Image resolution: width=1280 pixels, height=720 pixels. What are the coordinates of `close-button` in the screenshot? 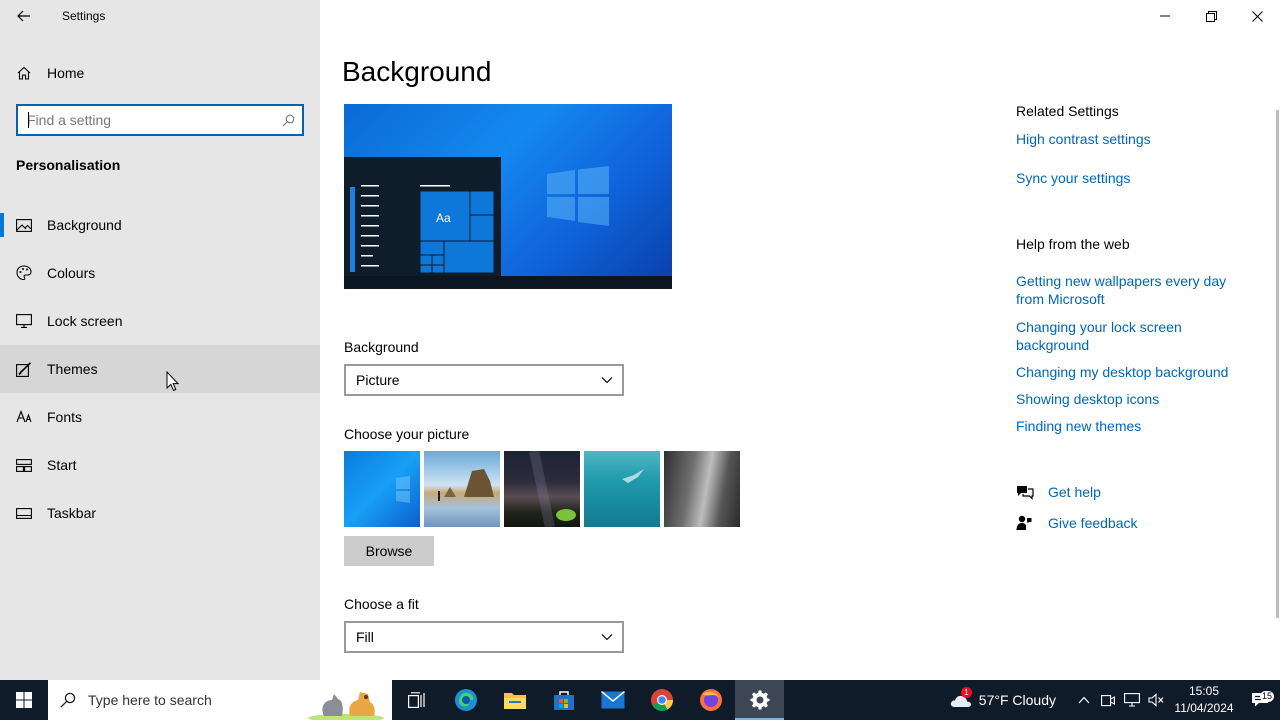 It's located at (1257, 16).